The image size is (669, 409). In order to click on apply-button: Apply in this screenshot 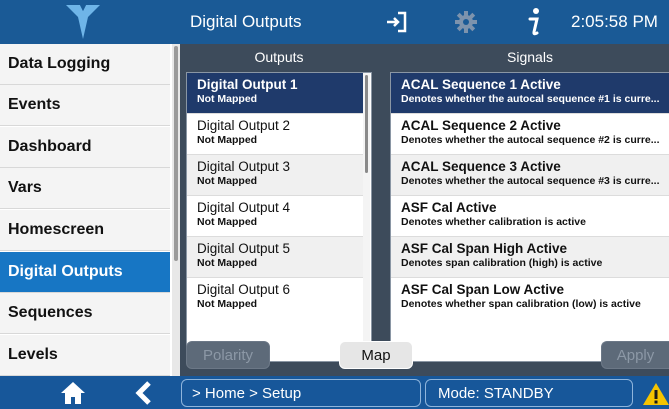, I will do `click(635, 355)`.